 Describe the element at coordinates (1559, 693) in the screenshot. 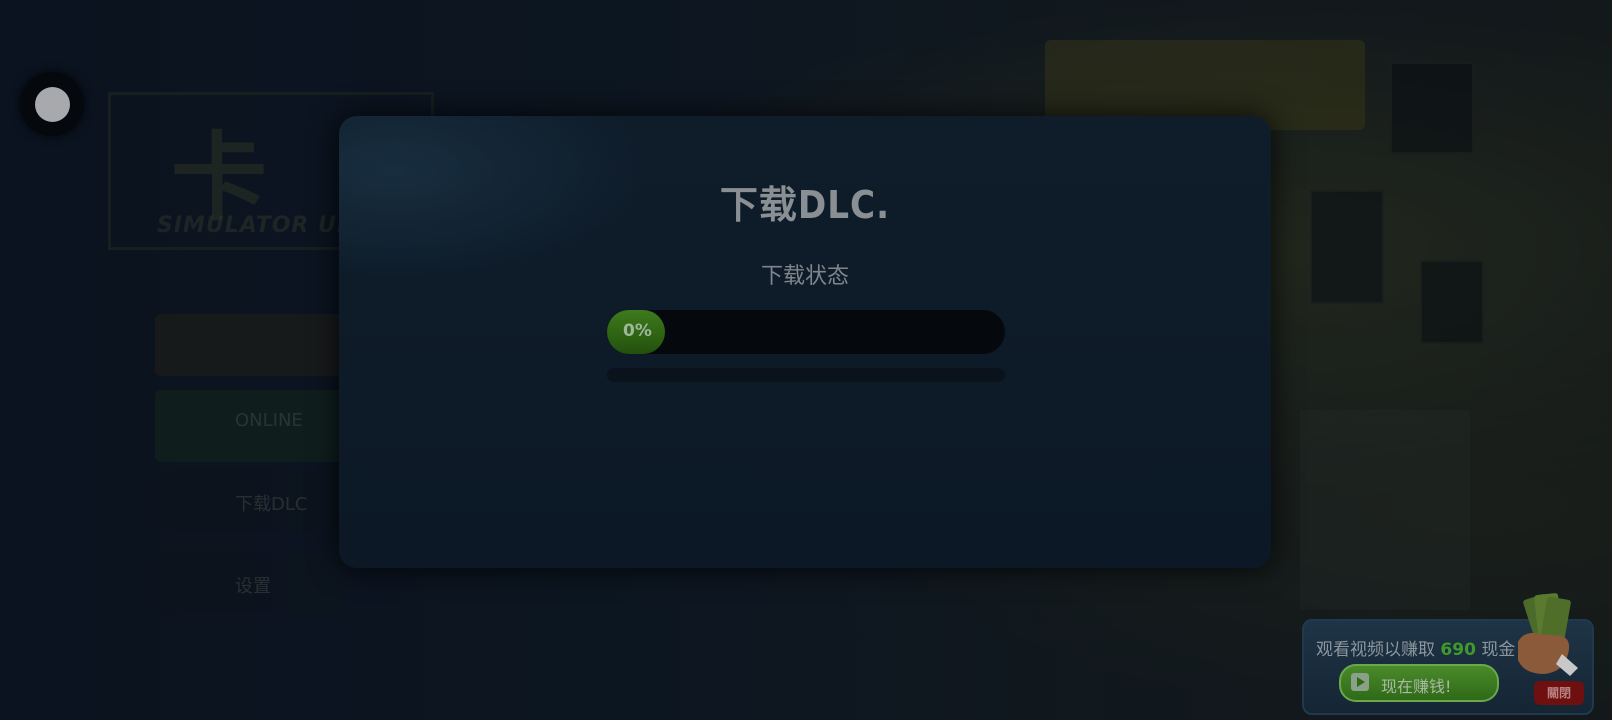

I see `close-ad-button: 關閉` at that location.